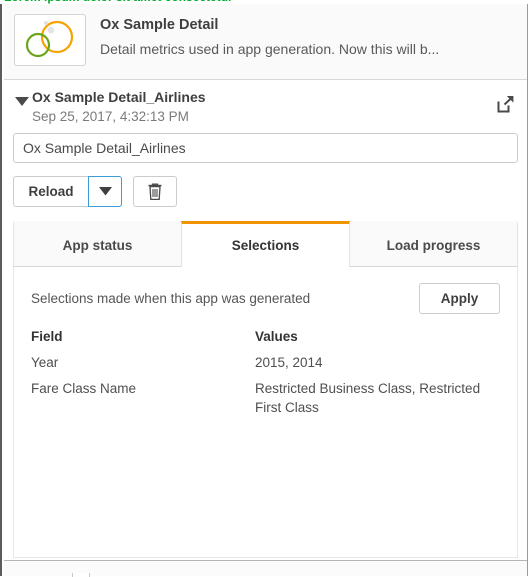 Image resolution: width=528 pixels, height=577 pixels. I want to click on expand-collapse-toggle, so click(22, 97).